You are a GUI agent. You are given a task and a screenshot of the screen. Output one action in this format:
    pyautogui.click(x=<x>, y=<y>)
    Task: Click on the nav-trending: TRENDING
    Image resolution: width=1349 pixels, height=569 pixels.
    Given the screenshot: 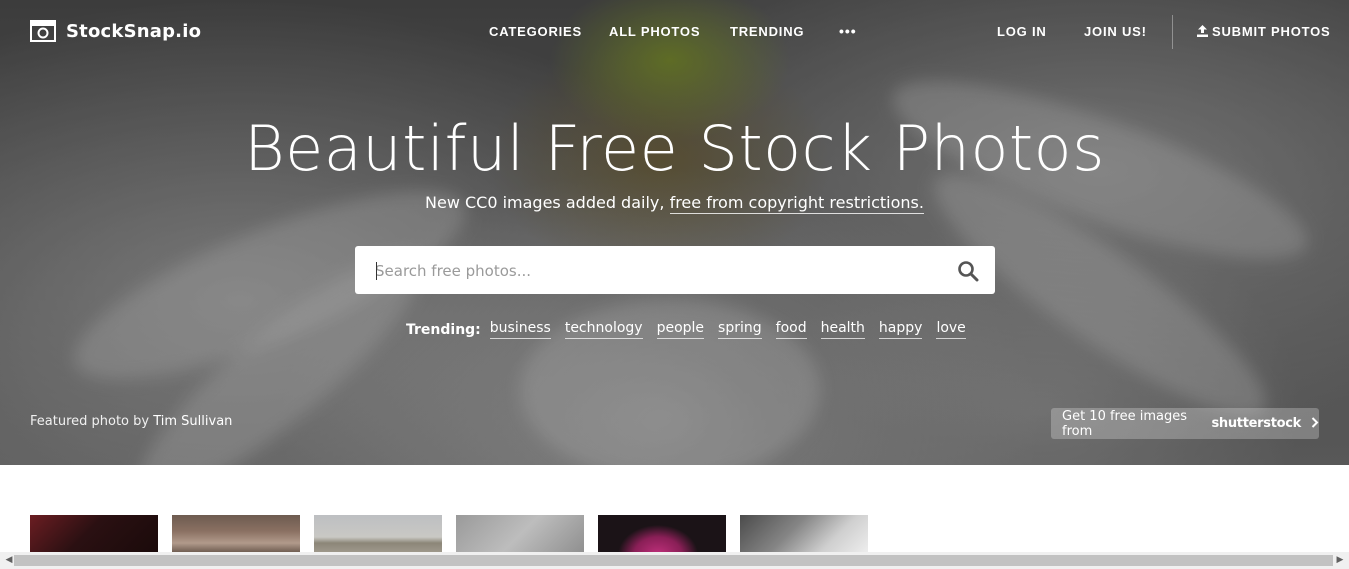 What is the action you would take?
    pyautogui.click(x=767, y=31)
    